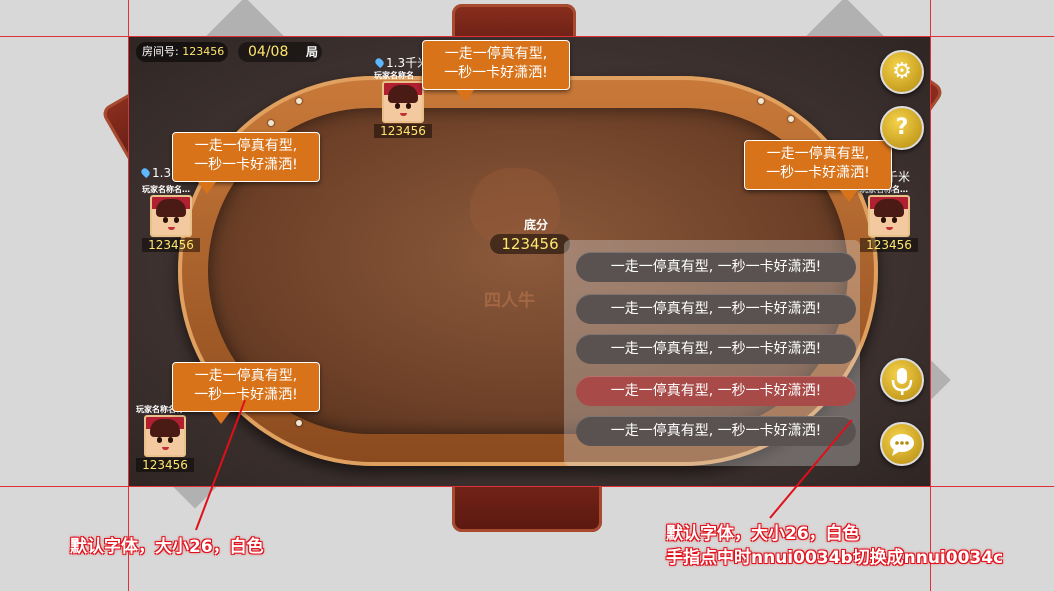 The width and height of the screenshot is (1054, 591). I want to click on annotation-right-2: 手指点中时nnui0034b切换成nnui0034c, so click(835, 558).